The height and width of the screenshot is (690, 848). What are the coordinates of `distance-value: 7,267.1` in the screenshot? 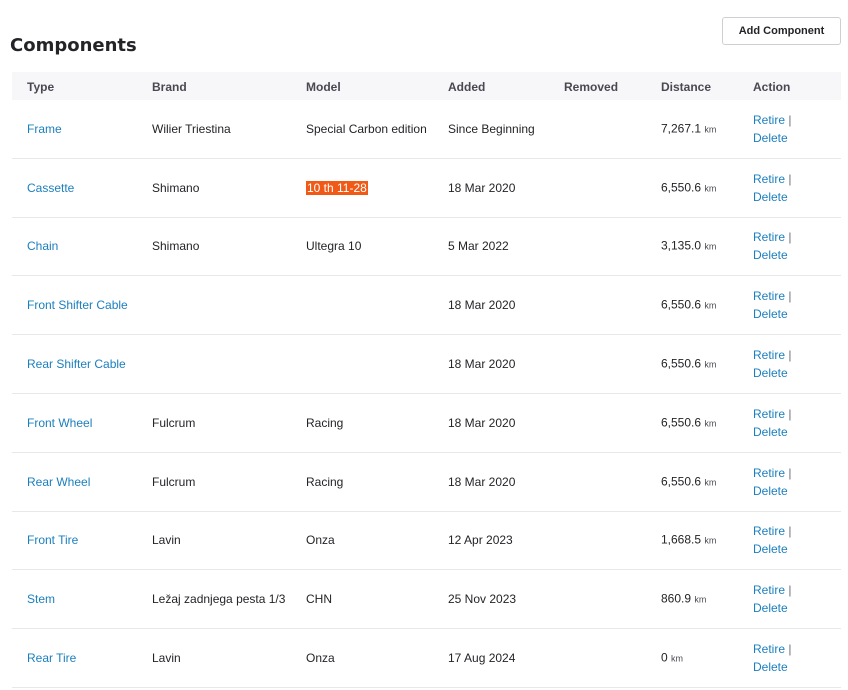 It's located at (681, 128).